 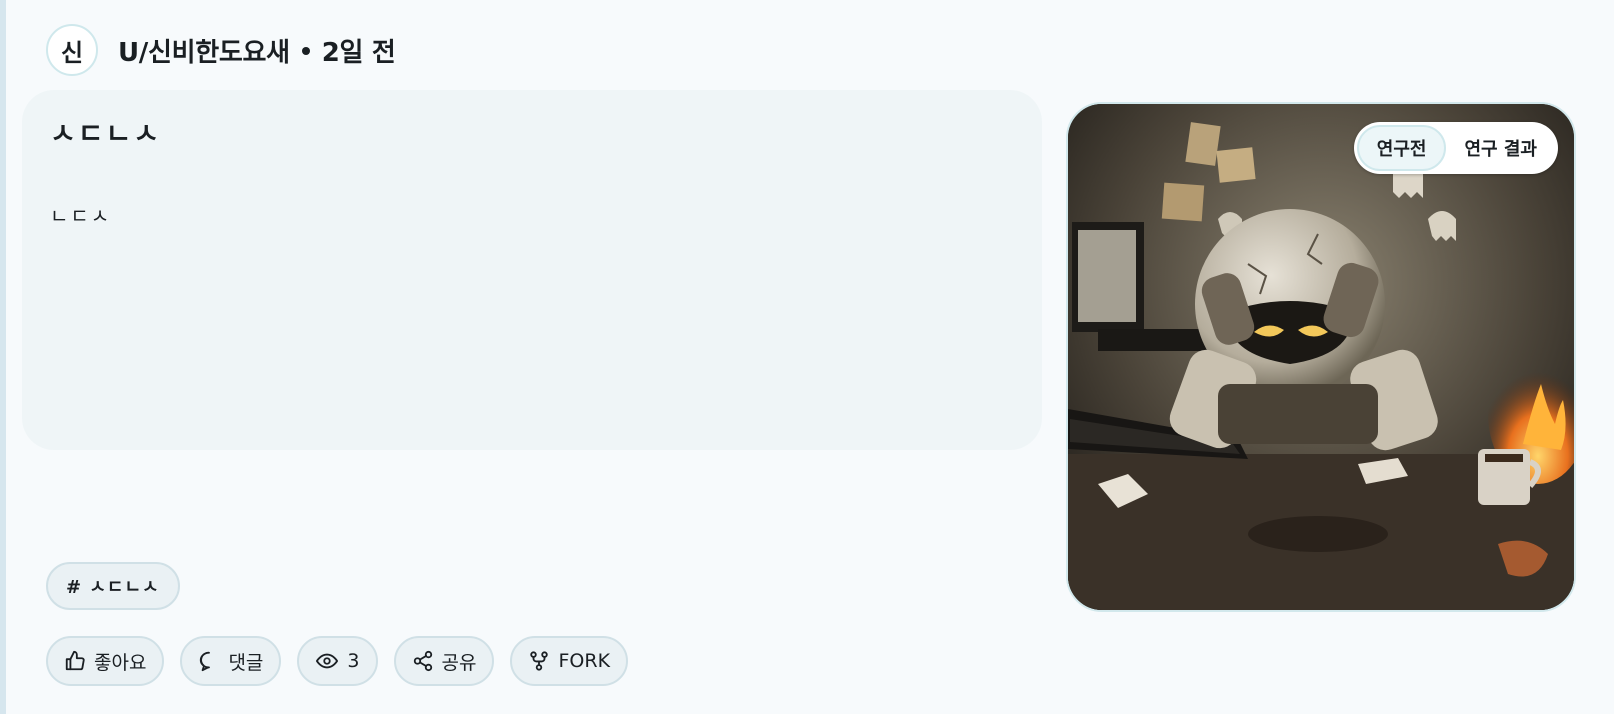 I want to click on fork-icon, so click(x=539, y=661).